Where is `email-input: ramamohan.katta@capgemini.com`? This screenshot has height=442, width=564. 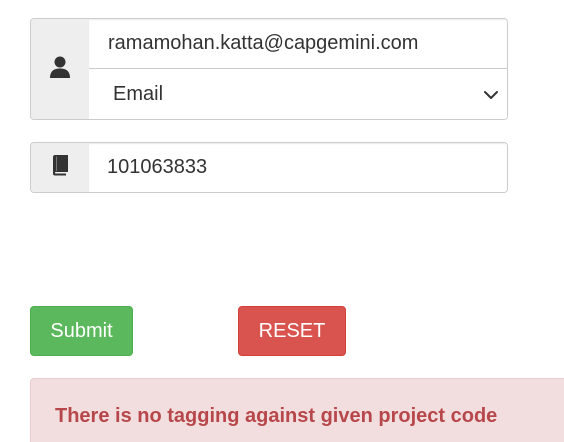
email-input: ramamohan.katta@capgemini.com is located at coordinates (298, 44).